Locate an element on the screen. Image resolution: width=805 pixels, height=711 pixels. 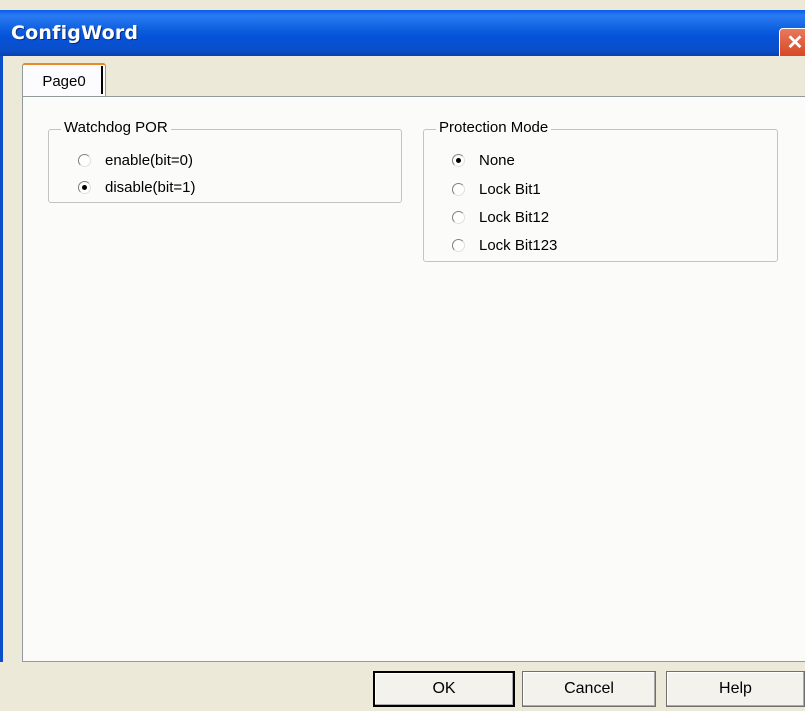
watchdog-por-title: Watchdog POR is located at coordinates (116, 127).